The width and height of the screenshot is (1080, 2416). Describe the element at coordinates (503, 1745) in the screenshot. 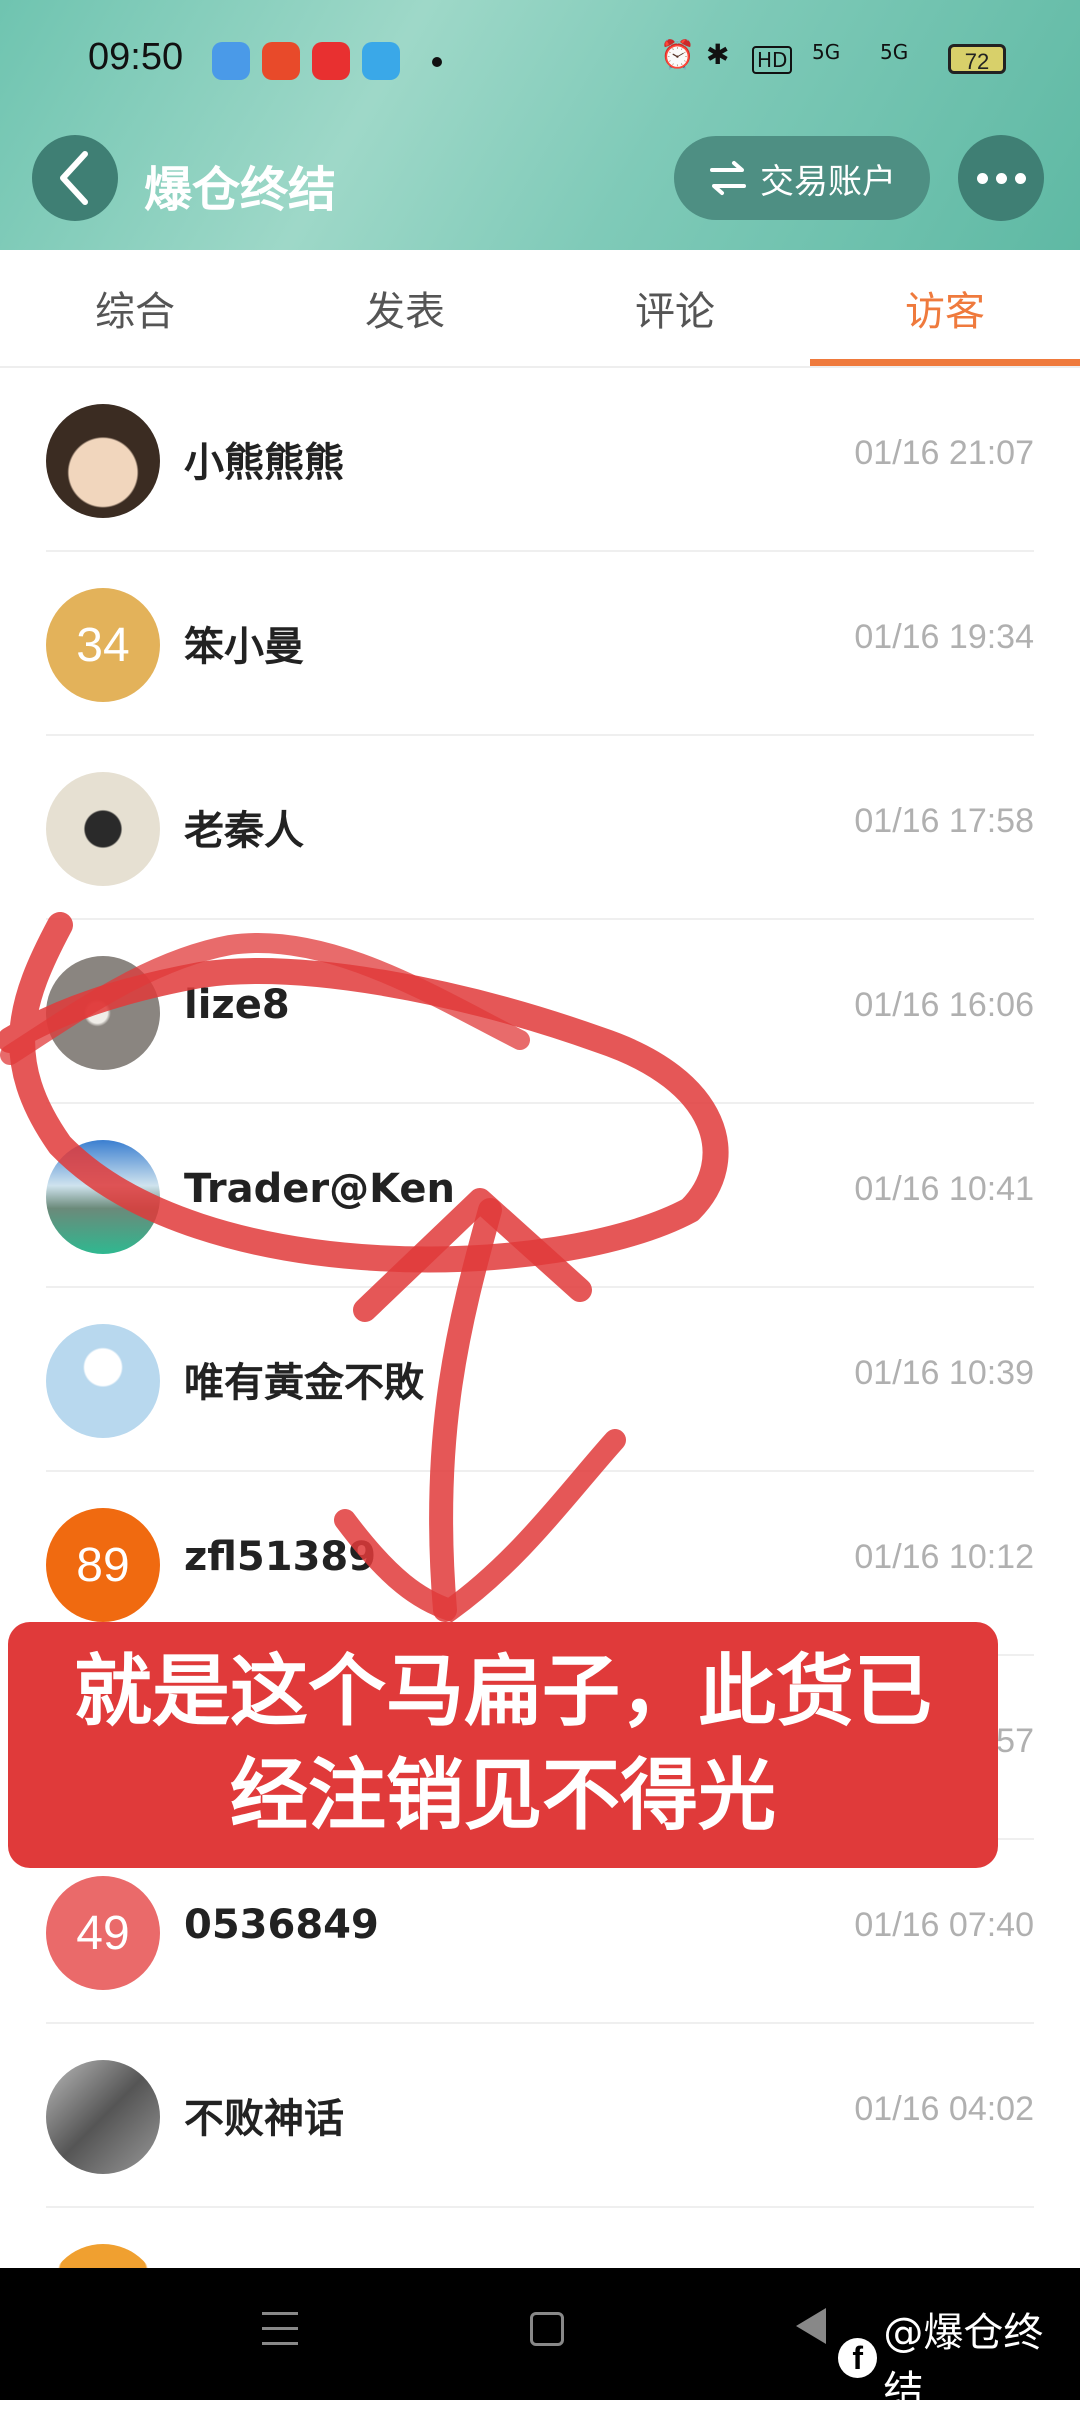

I see `annotation-banner: 就是这个马扁子，此货已 经注销见不得光` at that location.